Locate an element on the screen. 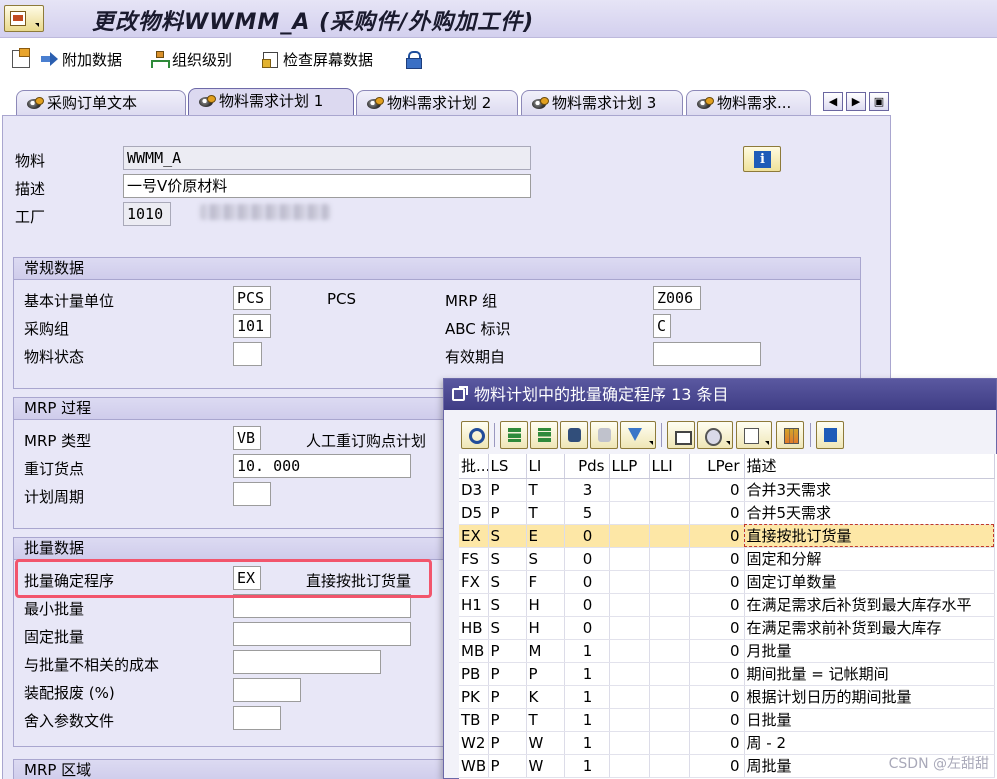  tab-scroll-left-button: ◀ is located at coordinates (833, 101).